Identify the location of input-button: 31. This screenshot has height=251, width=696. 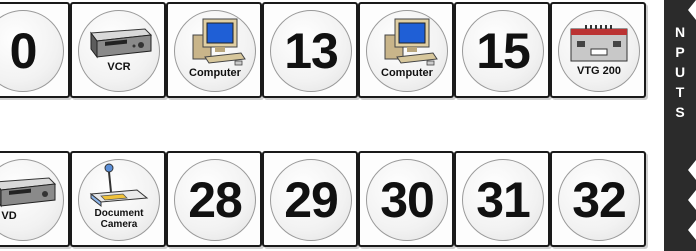
(502, 199).